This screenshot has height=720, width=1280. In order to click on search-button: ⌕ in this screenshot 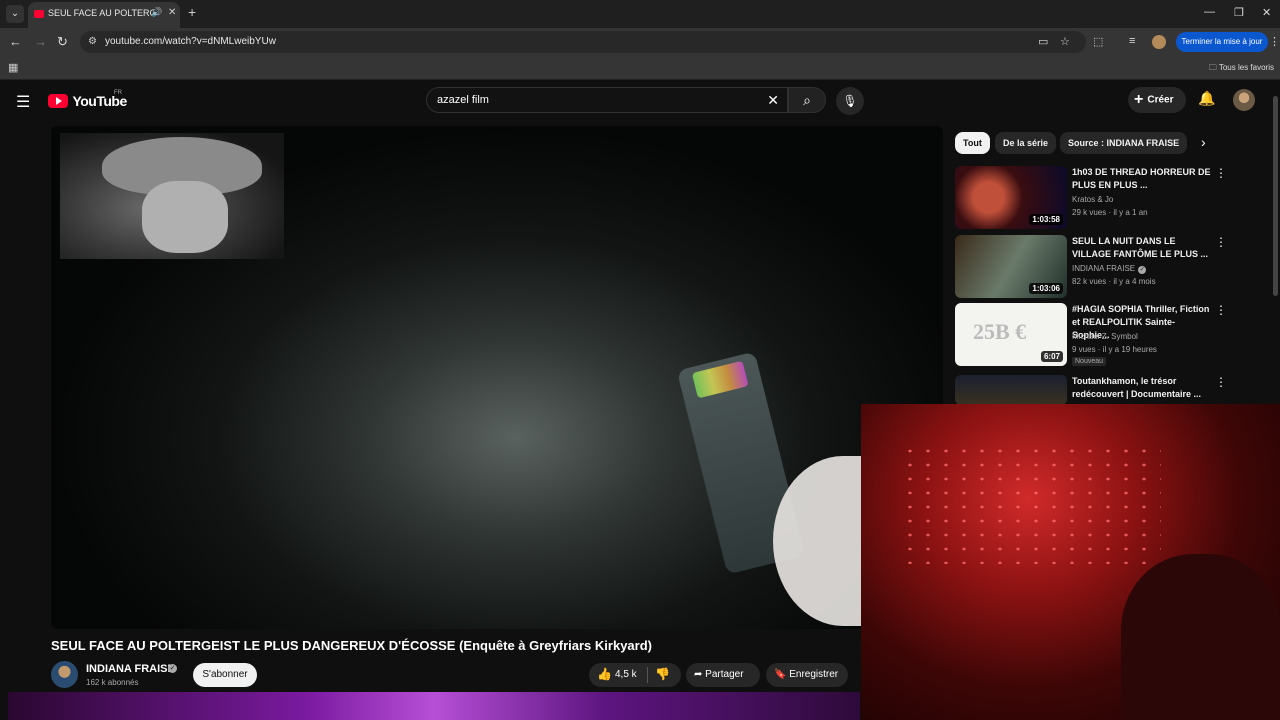, I will do `click(807, 100)`.